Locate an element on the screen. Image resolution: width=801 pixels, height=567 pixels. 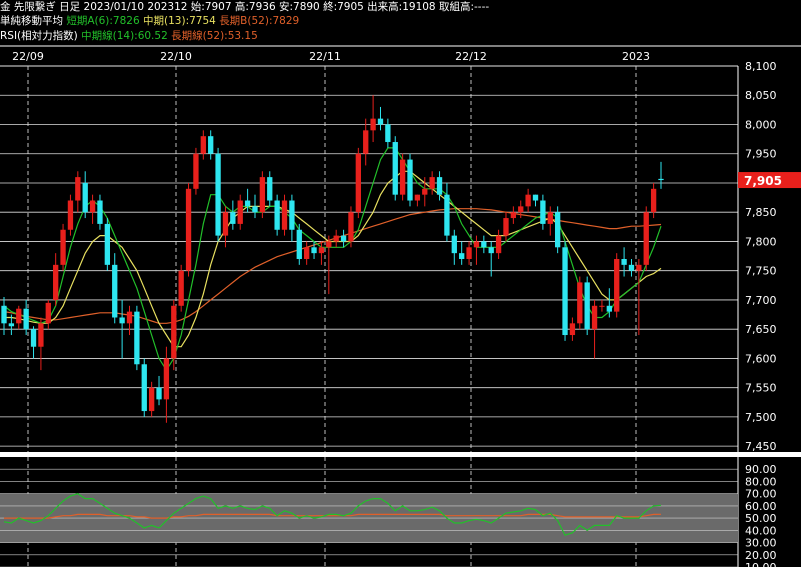
x-axis-label: 22/11 is located at coordinates (325, 56).